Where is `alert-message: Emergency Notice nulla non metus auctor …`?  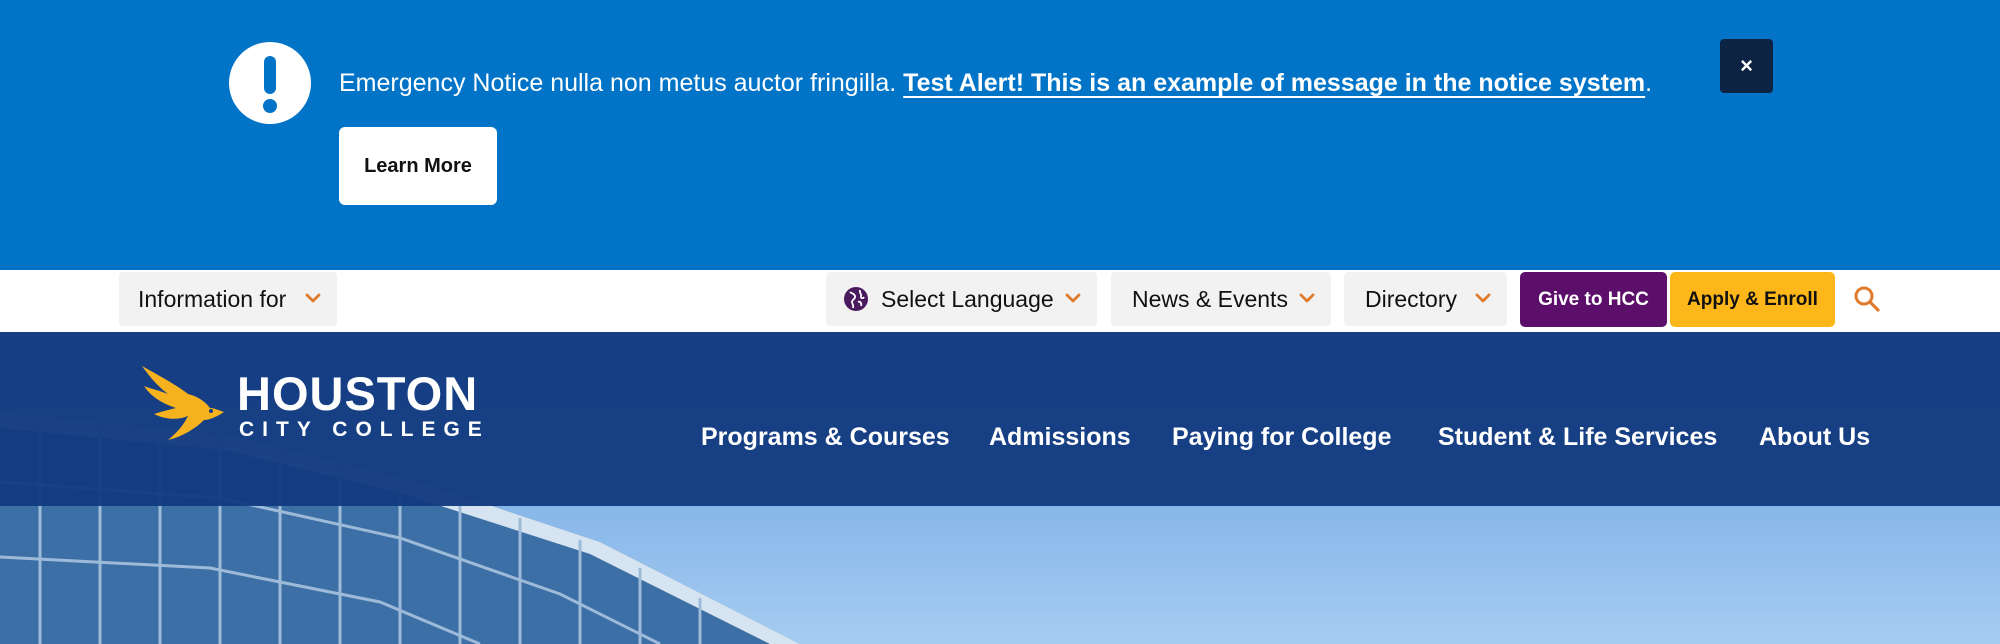
alert-message: Emergency Notice nulla non metus auctor … is located at coordinates (995, 83).